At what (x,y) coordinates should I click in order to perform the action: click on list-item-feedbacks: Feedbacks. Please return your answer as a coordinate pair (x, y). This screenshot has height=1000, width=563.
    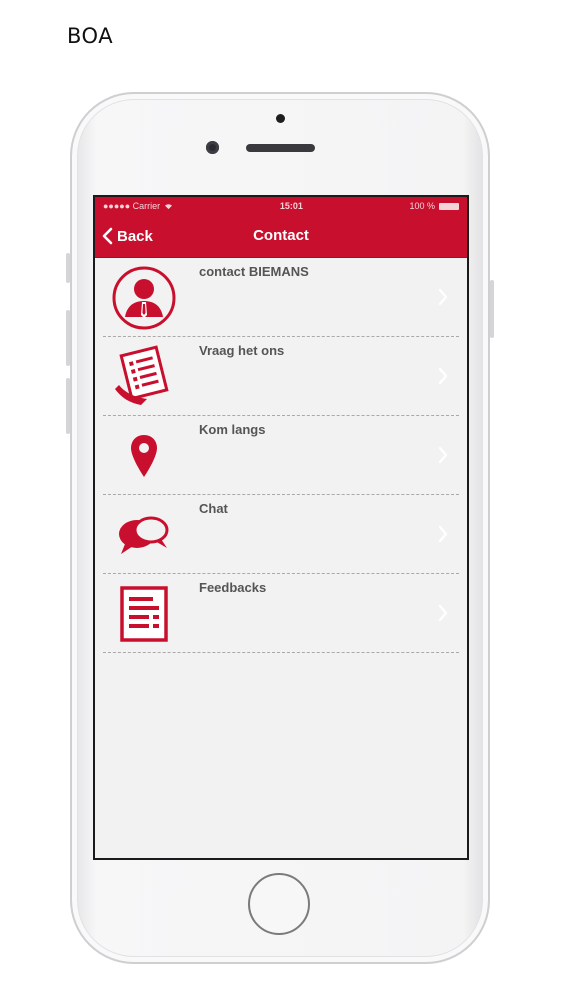
    Looking at the image, I should click on (281, 613).